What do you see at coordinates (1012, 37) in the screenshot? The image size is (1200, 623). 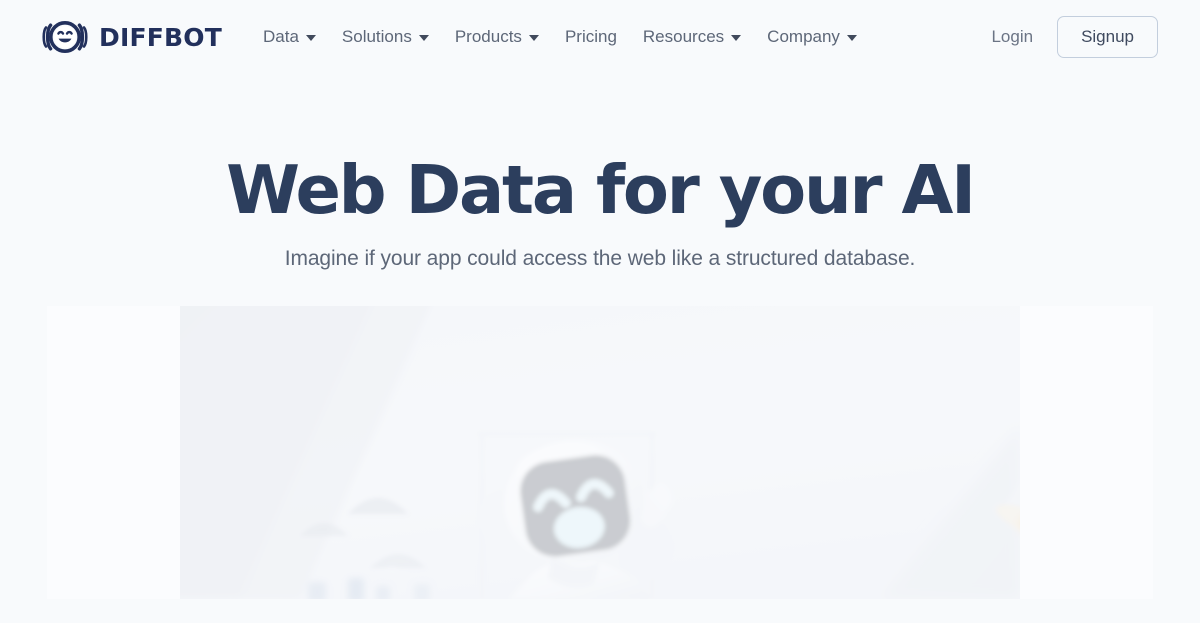 I see `login-link: Login` at bounding box center [1012, 37].